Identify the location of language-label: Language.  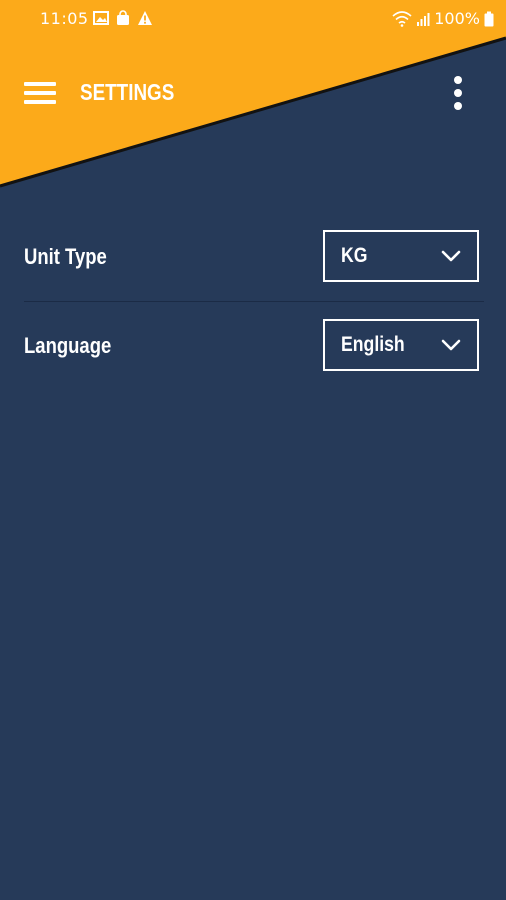
(68, 345).